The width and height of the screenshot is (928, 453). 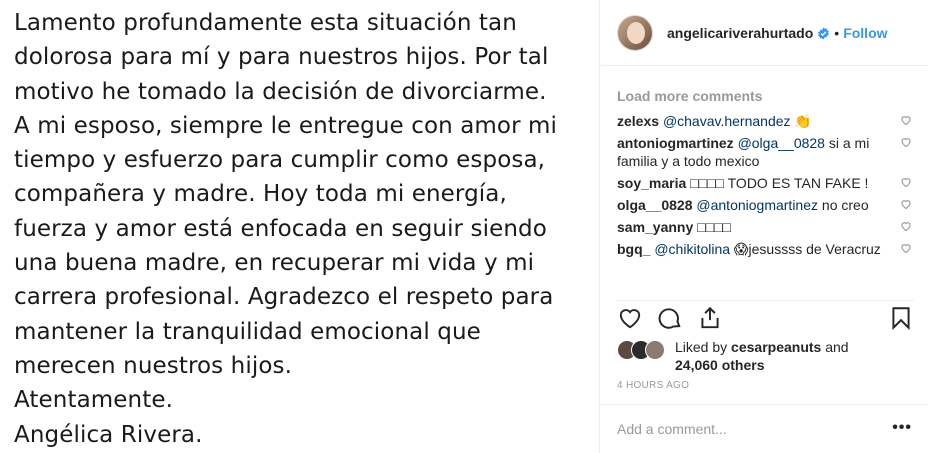 I want to click on comment-text: 😱jesussss de Veracruz, so click(x=805, y=249).